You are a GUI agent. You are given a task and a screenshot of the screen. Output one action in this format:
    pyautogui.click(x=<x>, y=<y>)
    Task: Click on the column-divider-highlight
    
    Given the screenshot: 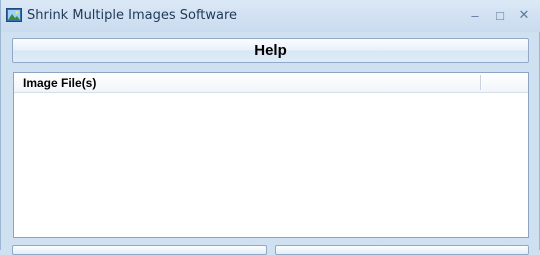 What is the action you would take?
    pyautogui.click(x=481, y=82)
    